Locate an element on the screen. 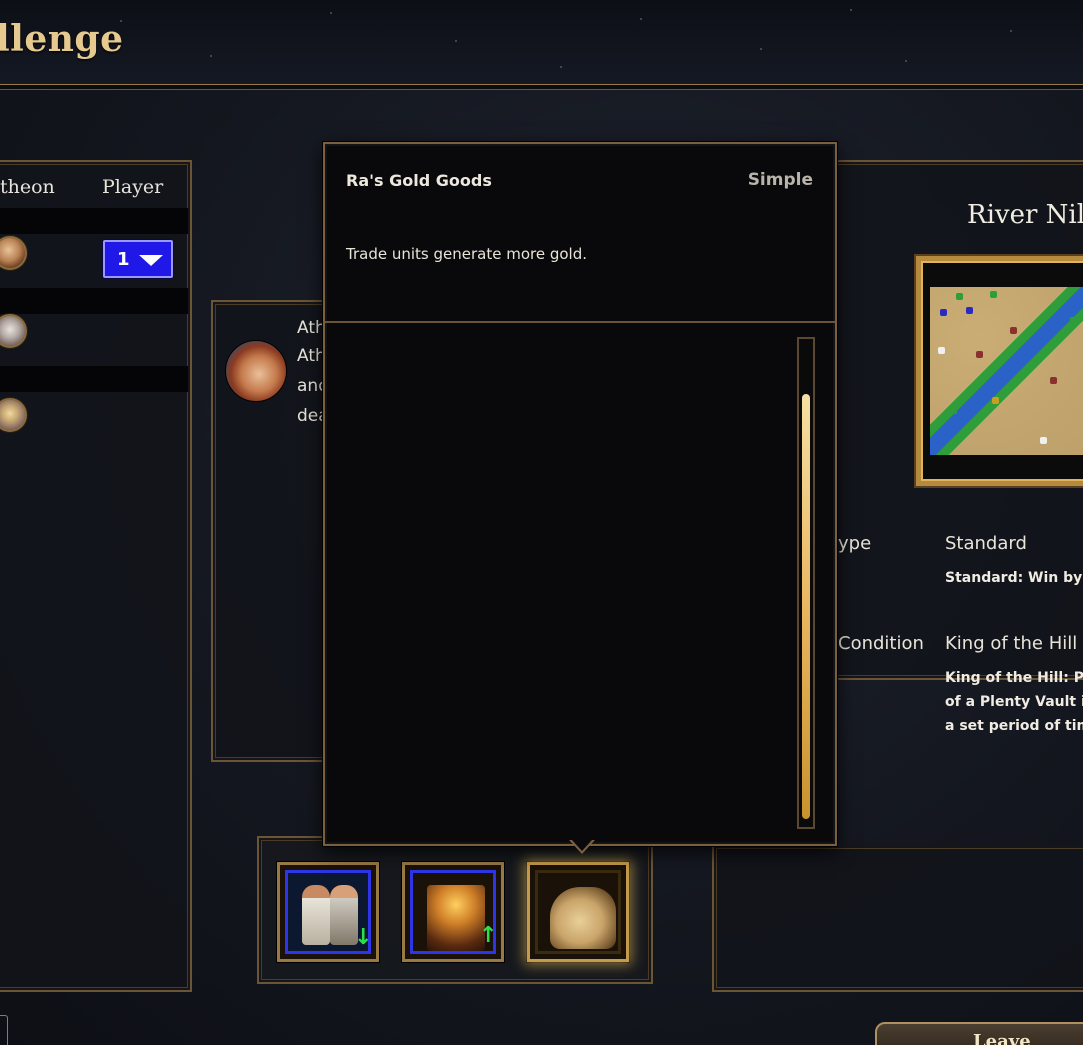 The height and width of the screenshot is (1045, 1083). victory-condition-value: King of the Hill is located at coordinates (1011, 643).